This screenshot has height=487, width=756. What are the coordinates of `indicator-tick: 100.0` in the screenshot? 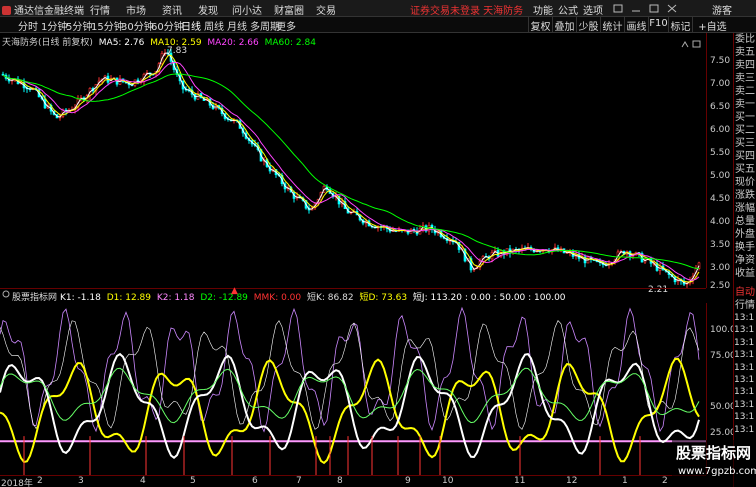 It's located at (723, 330).